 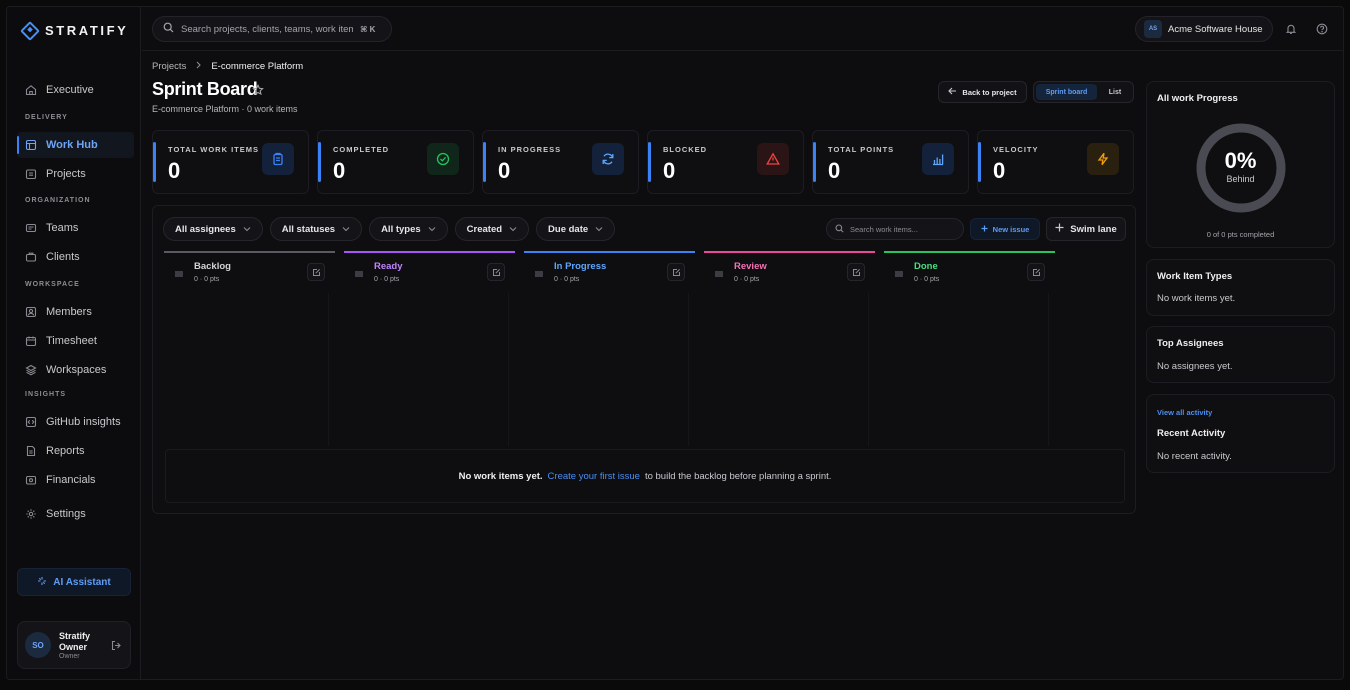 What do you see at coordinates (69, 656) in the screenshot?
I see `user-role: Owner` at bounding box center [69, 656].